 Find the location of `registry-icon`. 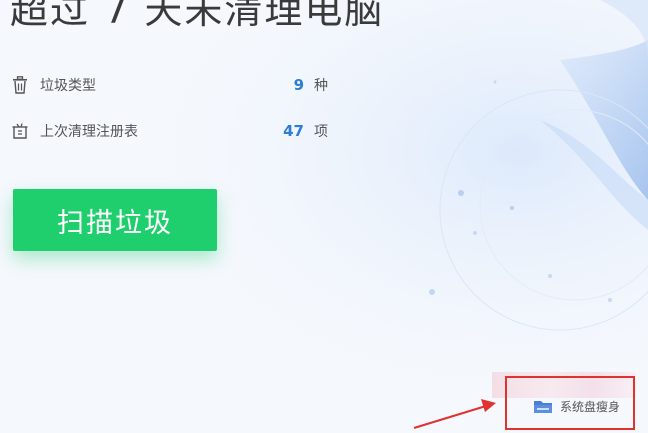

registry-icon is located at coordinates (20, 131).